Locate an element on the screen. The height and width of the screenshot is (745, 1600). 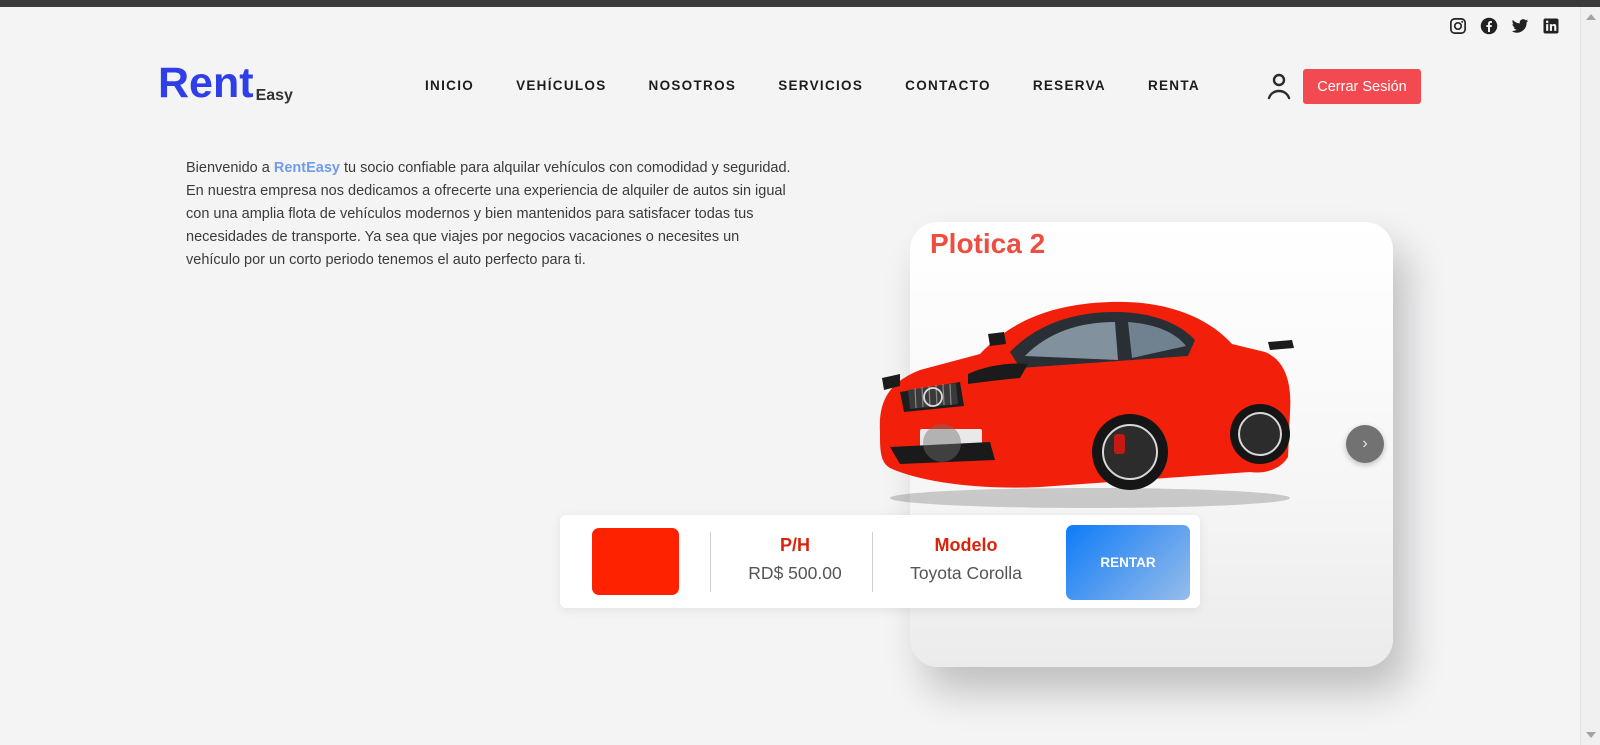
model-column: Modelo Toyota Corolla is located at coordinates (966, 559).